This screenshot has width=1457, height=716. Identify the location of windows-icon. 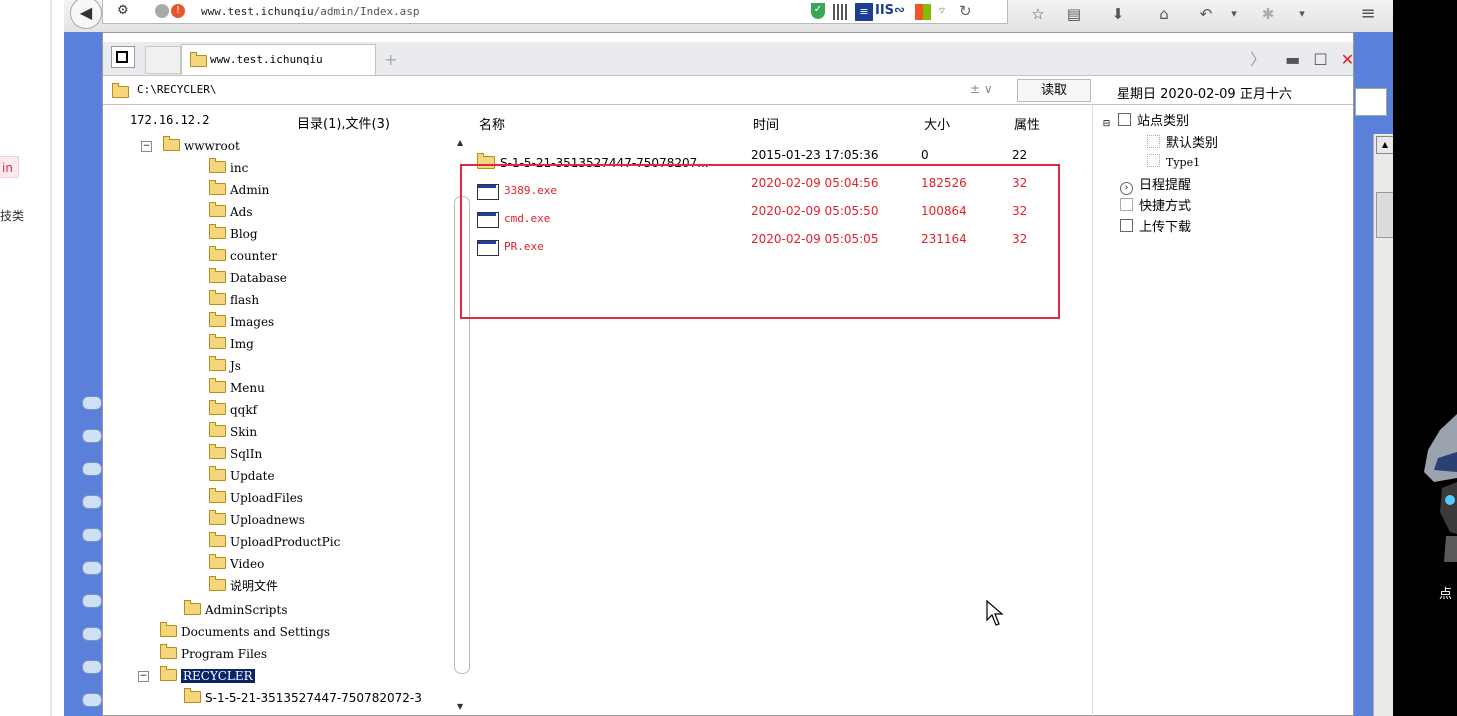
(923, 12).